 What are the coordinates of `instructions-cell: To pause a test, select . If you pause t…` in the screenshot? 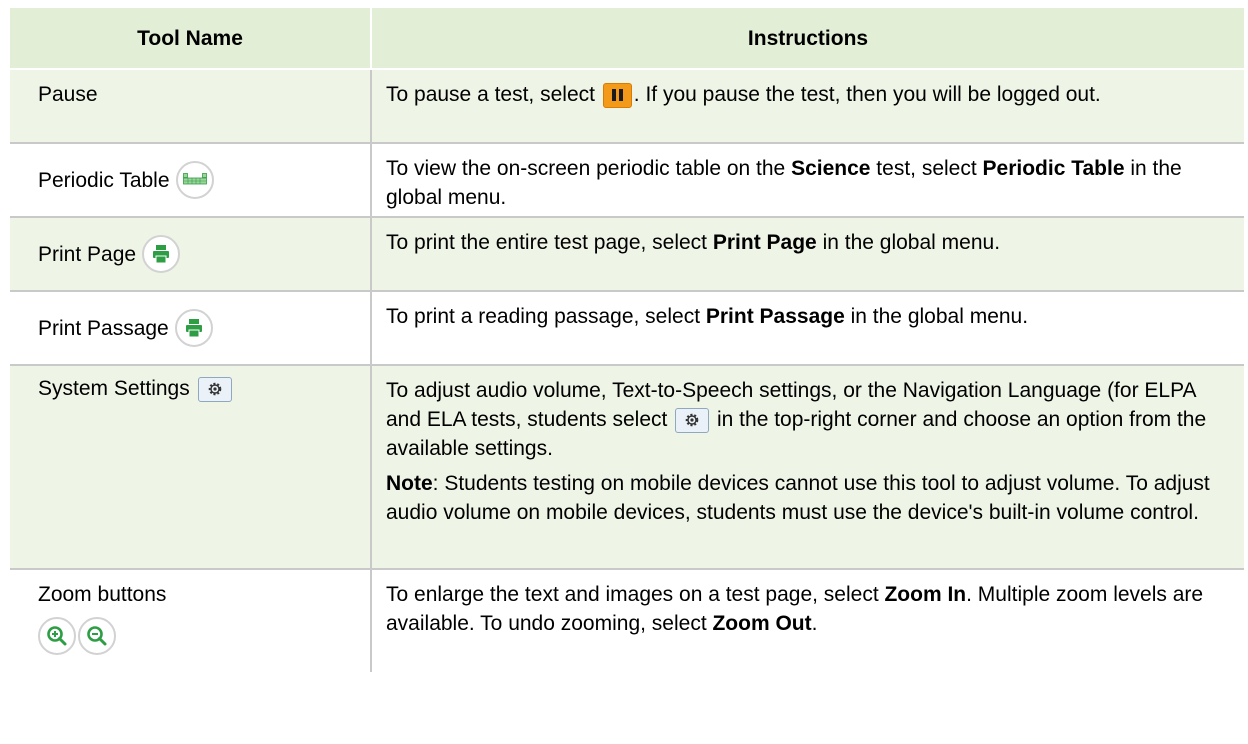 It's located at (807, 106).